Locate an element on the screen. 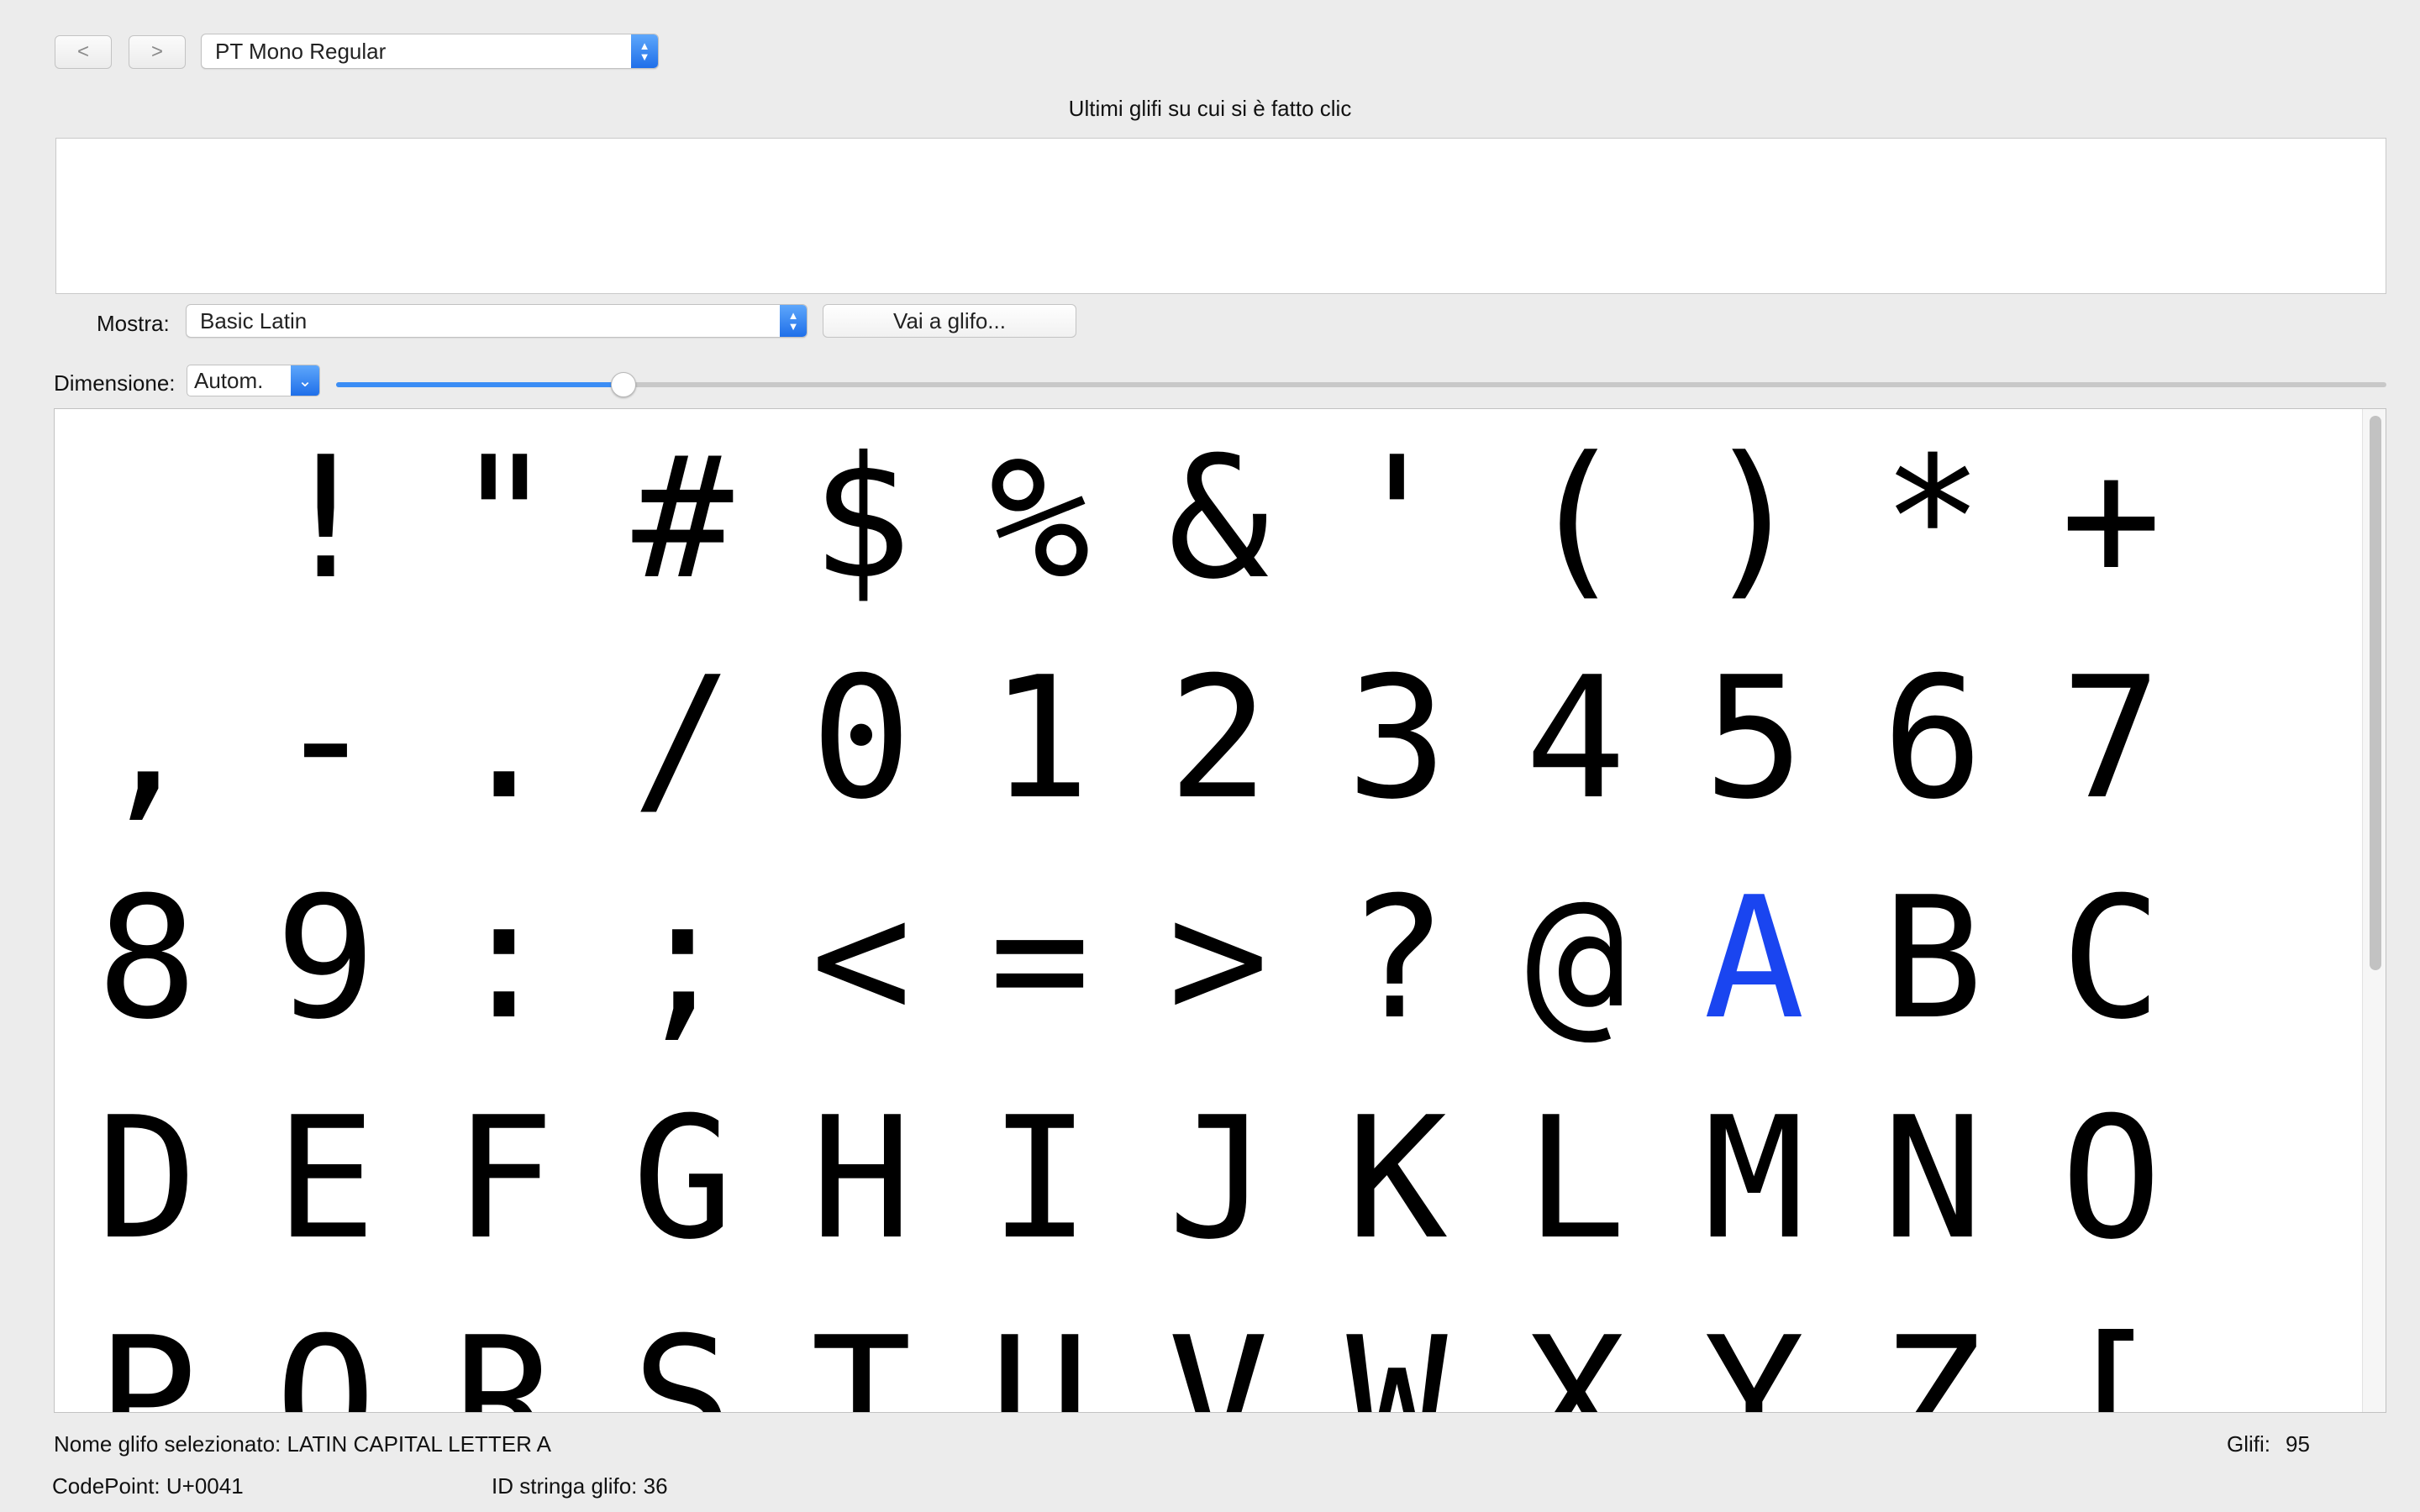 The height and width of the screenshot is (1512, 2420). size-selector: Autom. ⌄ is located at coordinates (254, 380).